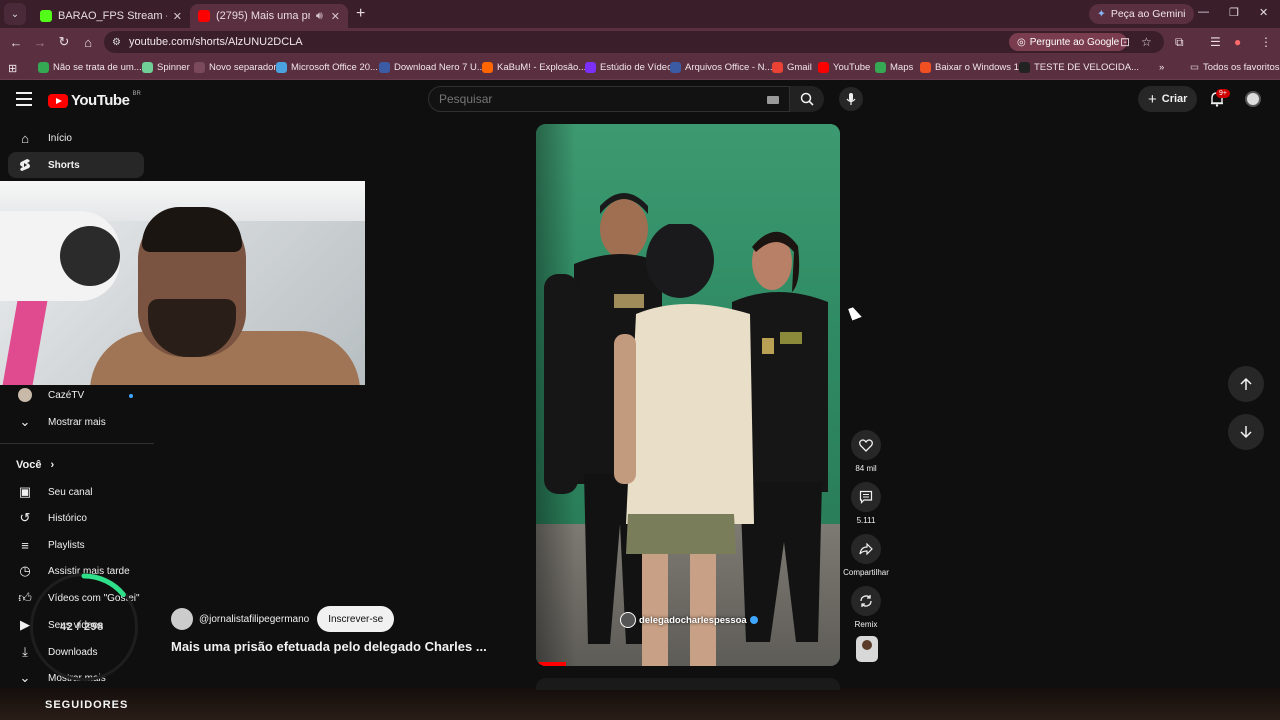 Image resolution: width=1280 pixels, height=720 pixels. I want to click on forward-arrow-icon: →, so click(40, 42).